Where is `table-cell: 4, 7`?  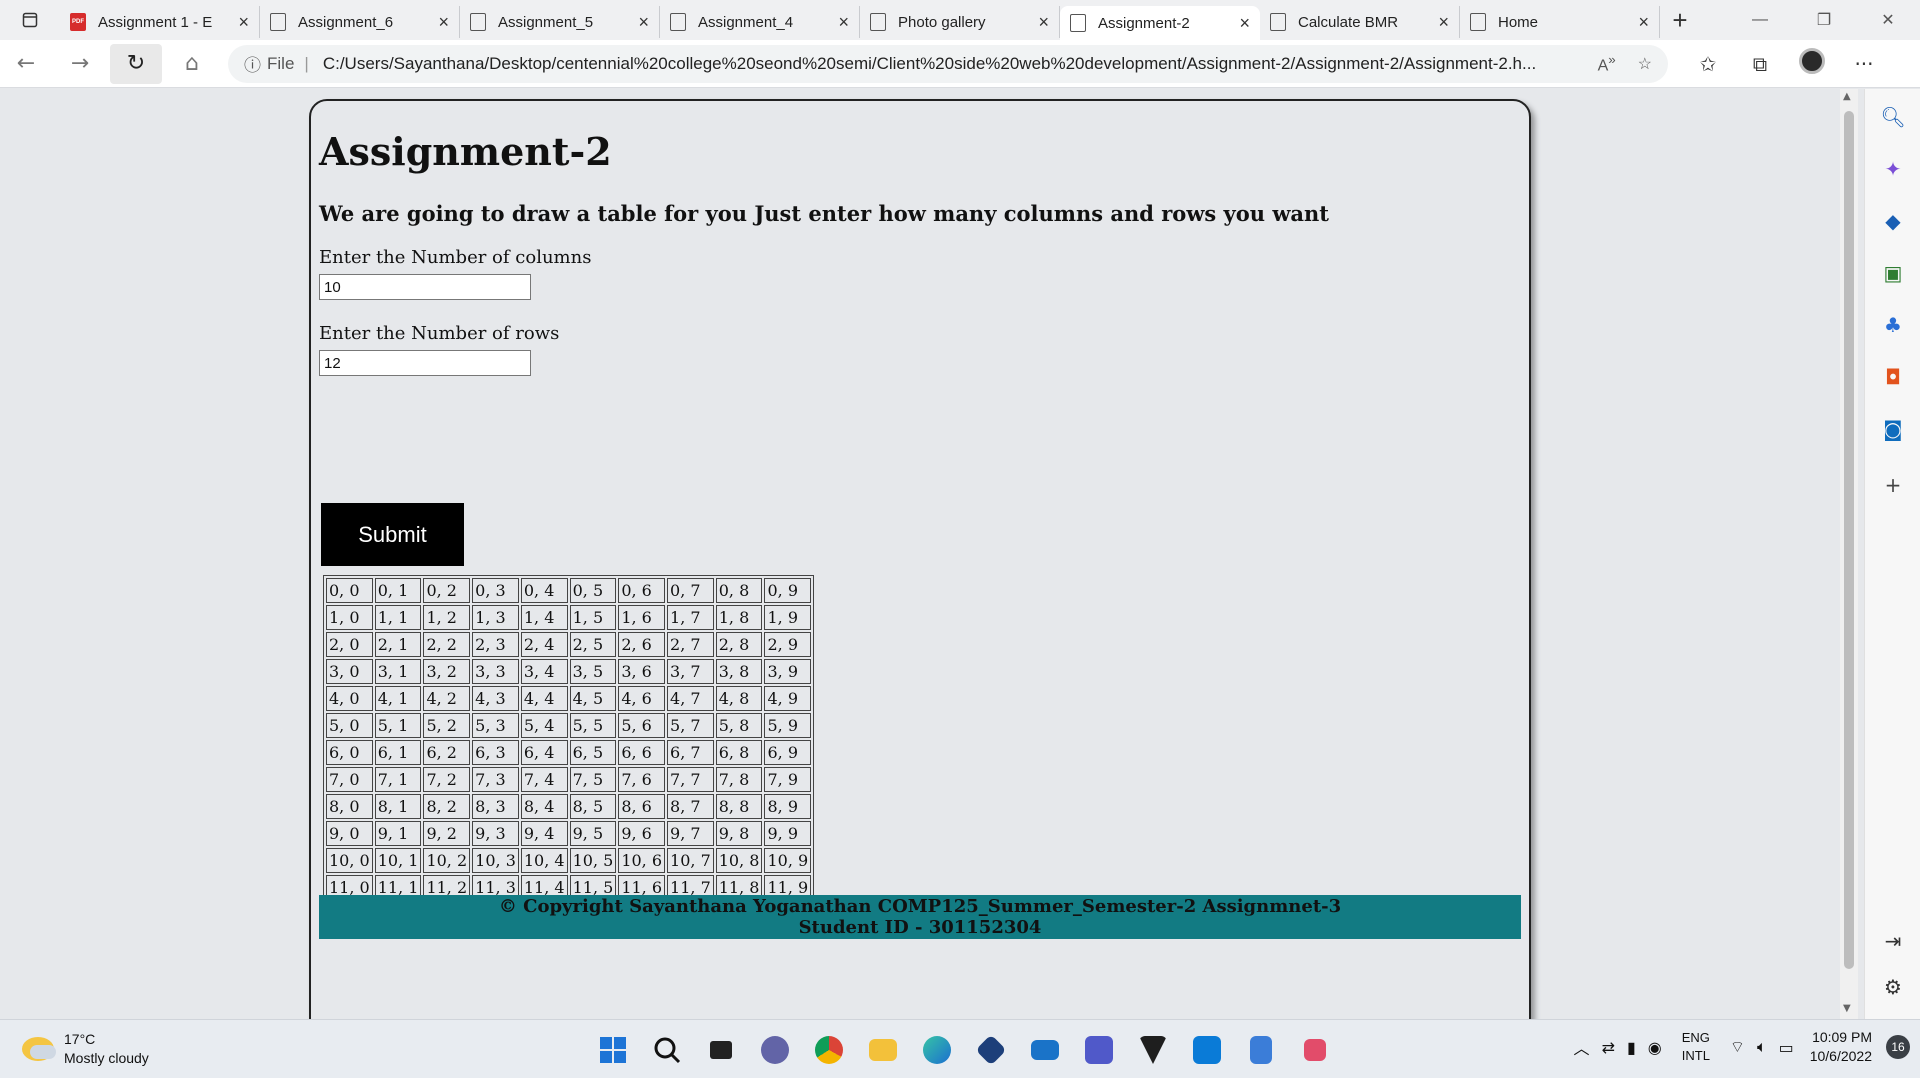
table-cell: 4, 7 is located at coordinates (690, 698).